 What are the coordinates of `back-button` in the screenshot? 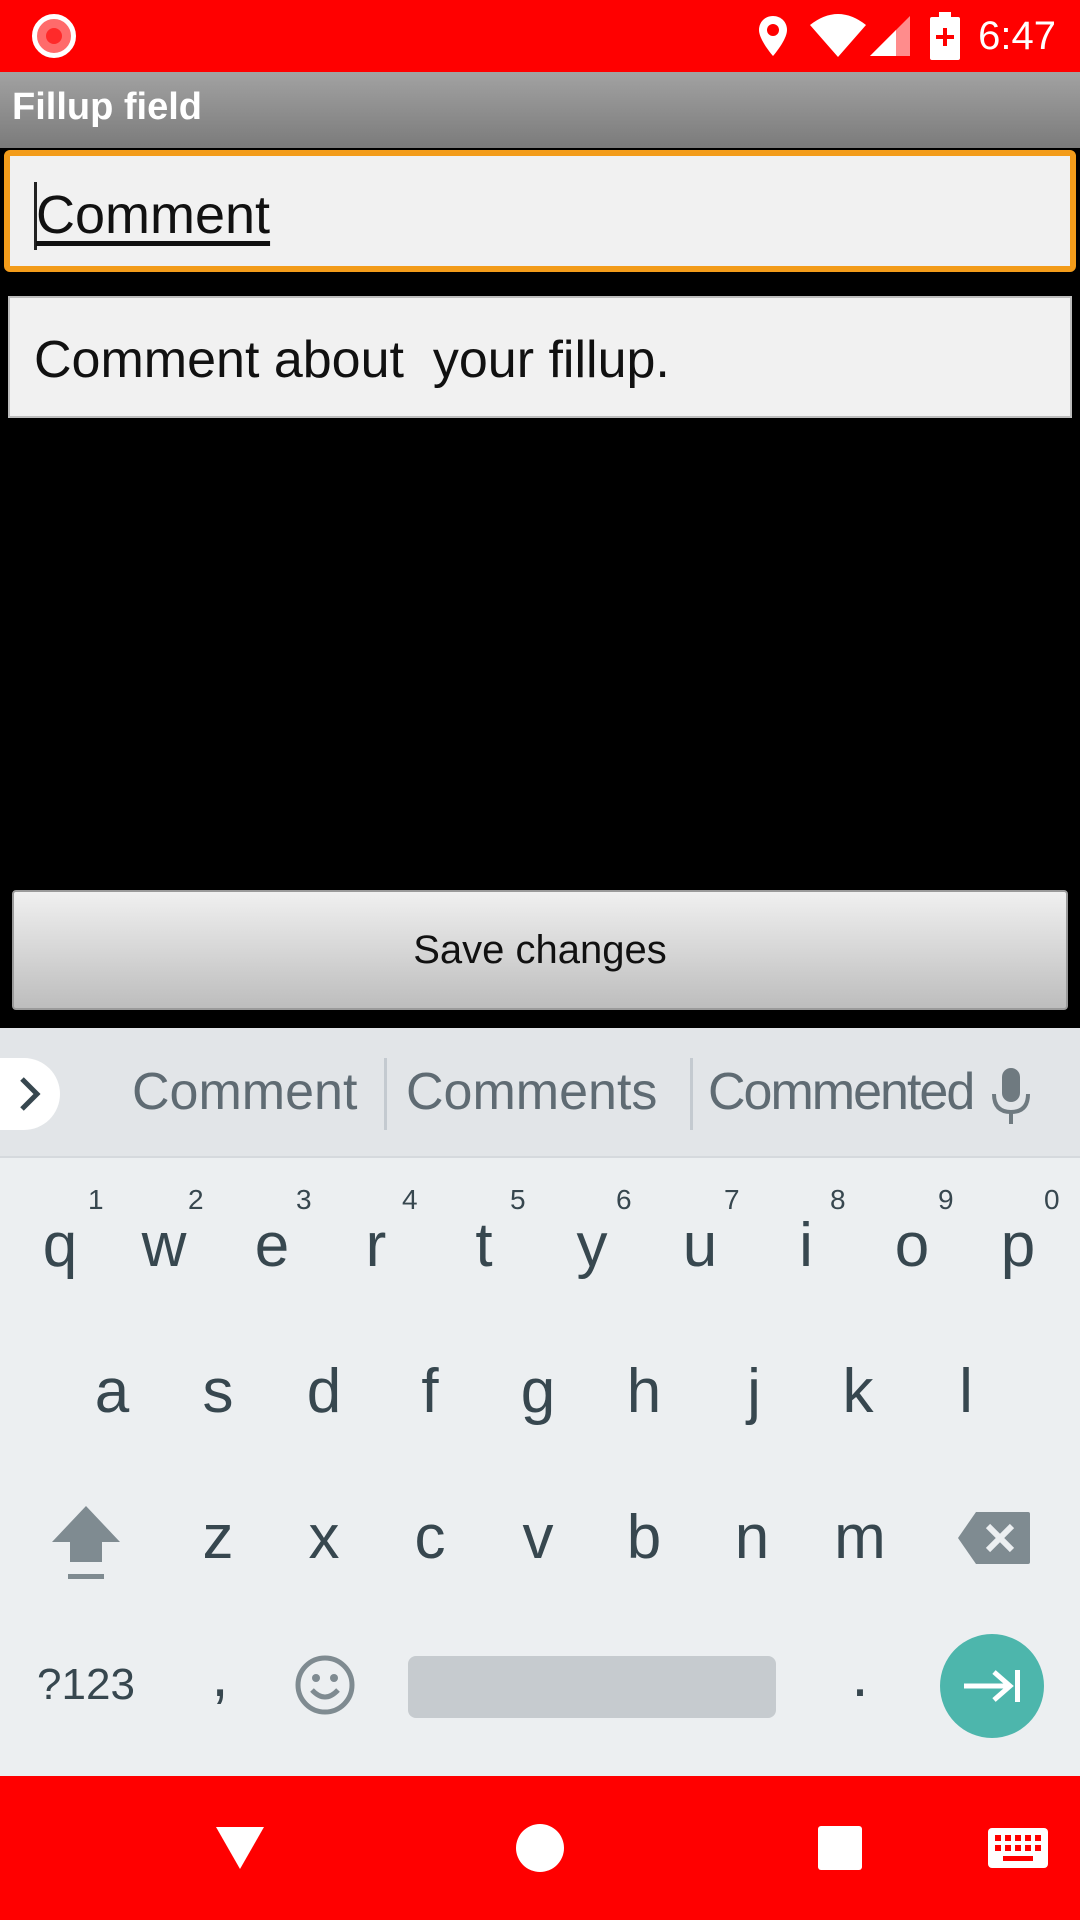 It's located at (240, 1848).